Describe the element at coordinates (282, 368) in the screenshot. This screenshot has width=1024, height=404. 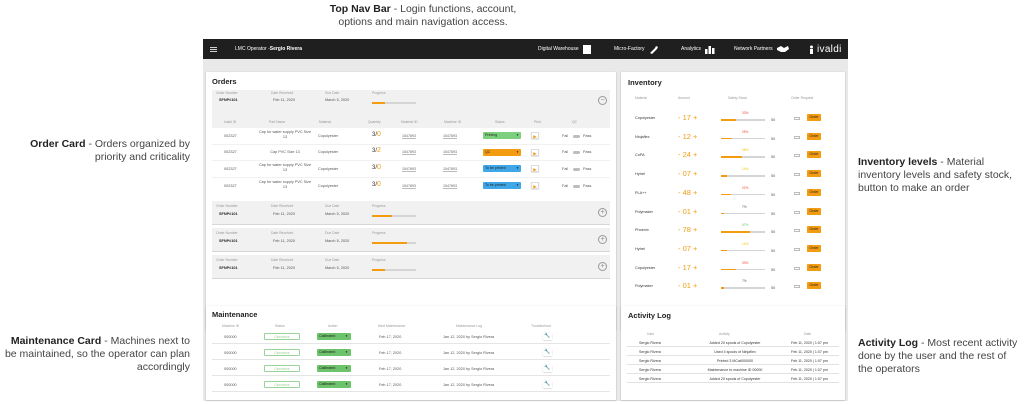
I see `machine-status: Operative` at that location.